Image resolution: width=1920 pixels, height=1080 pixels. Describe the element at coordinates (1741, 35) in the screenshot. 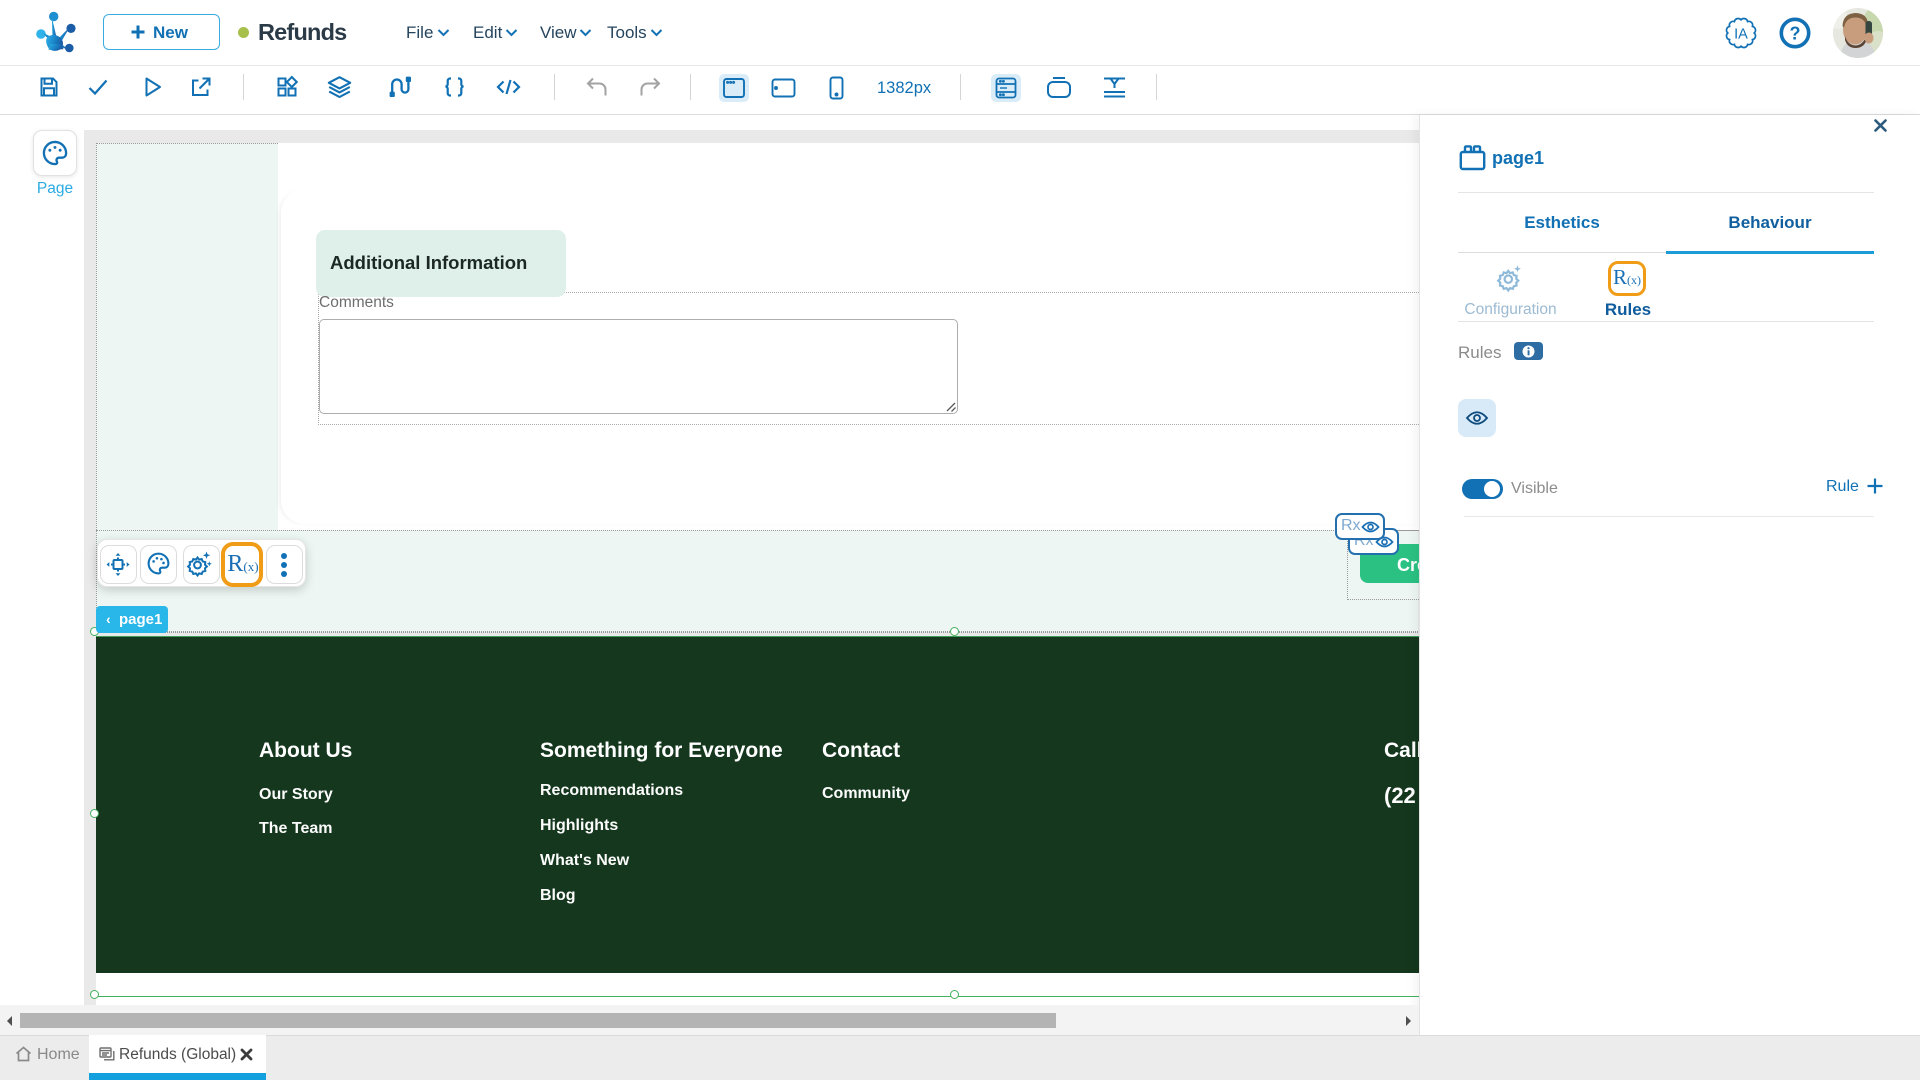

I see `svg-text: IA` at that location.